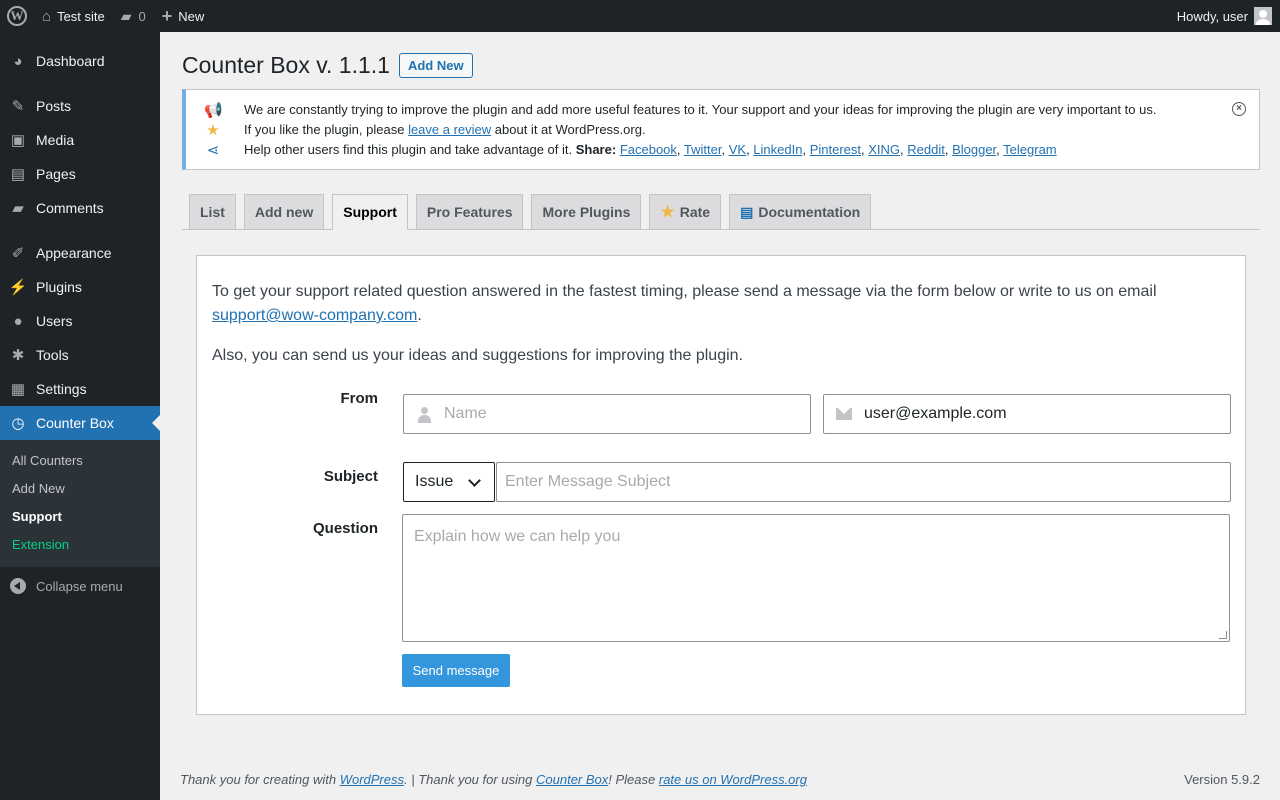 The width and height of the screenshot is (1280, 800). Describe the element at coordinates (449, 129) in the screenshot. I see `leave-review-link: leave a review` at that location.